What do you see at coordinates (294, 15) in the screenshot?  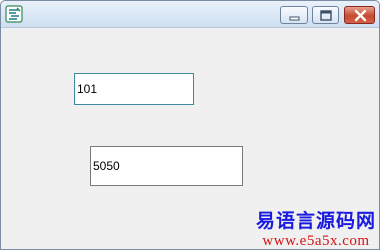 I see `minimize-button` at bounding box center [294, 15].